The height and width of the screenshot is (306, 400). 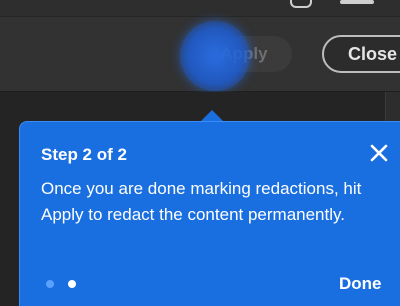 What do you see at coordinates (357, 2) in the screenshot?
I see `menu-icon` at bounding box center [357, 2].